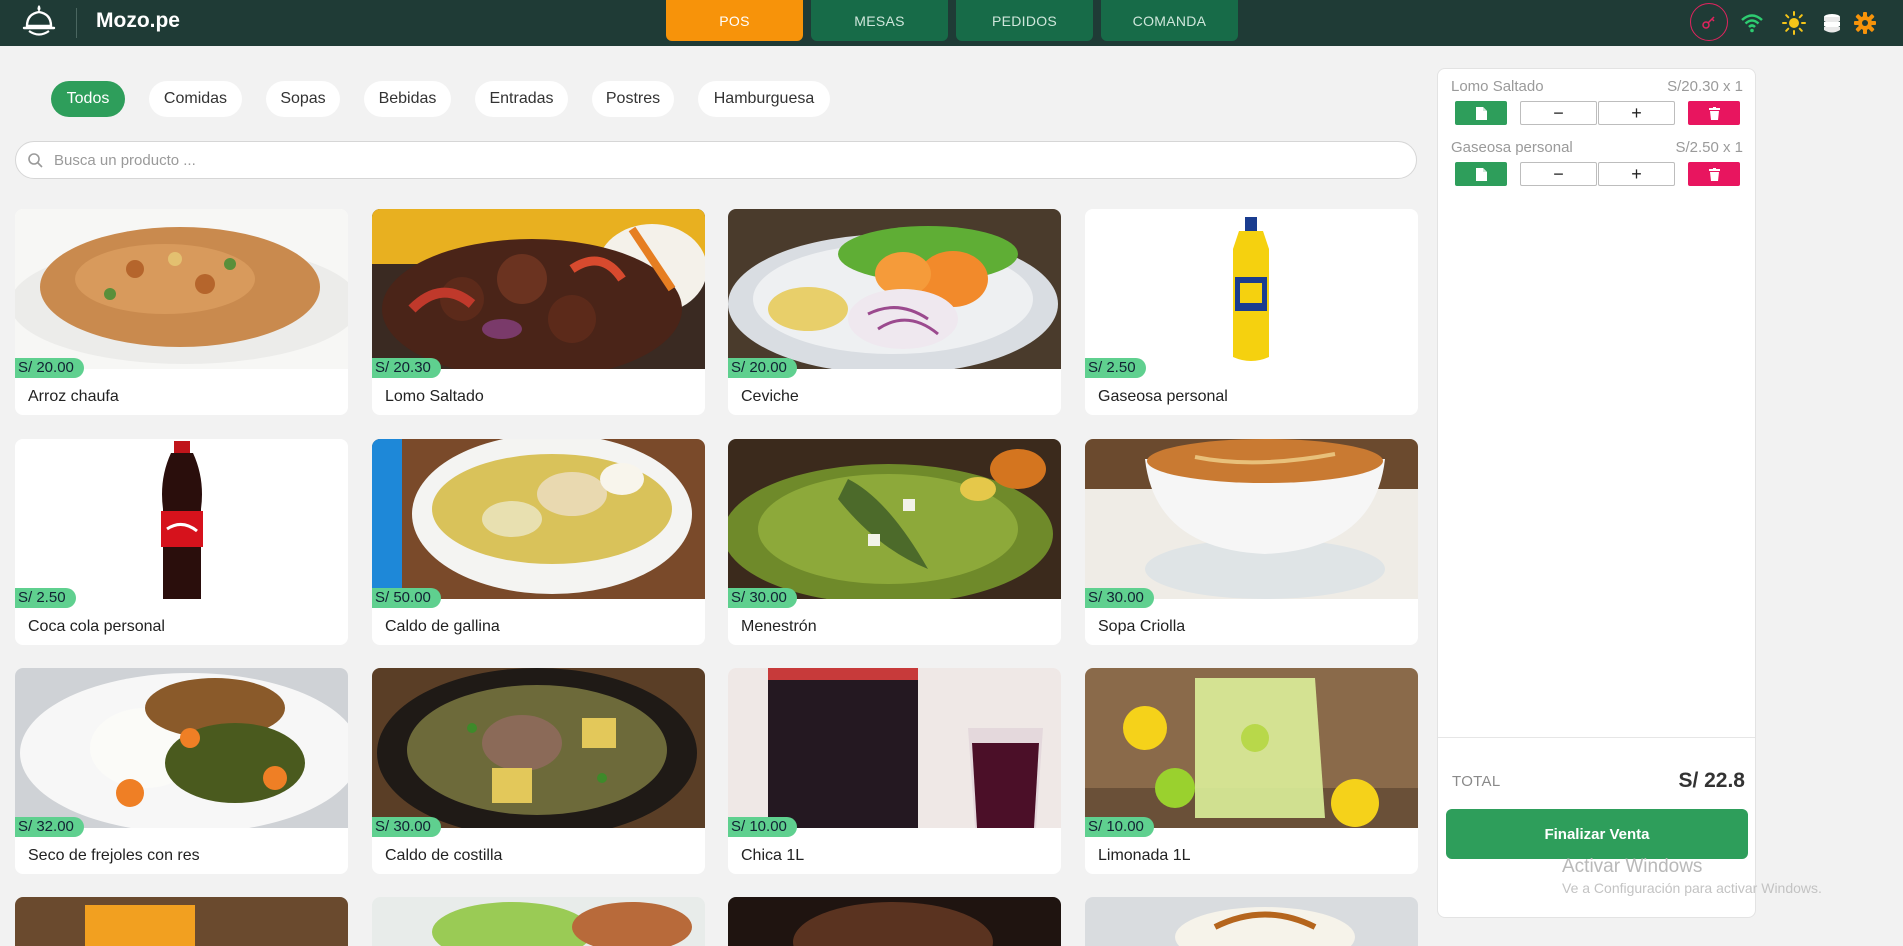 Image resolution: width=1903 pixels, height=946 pixels. I want to click on nav-comanda: COMANDA, so click(1169, 20).